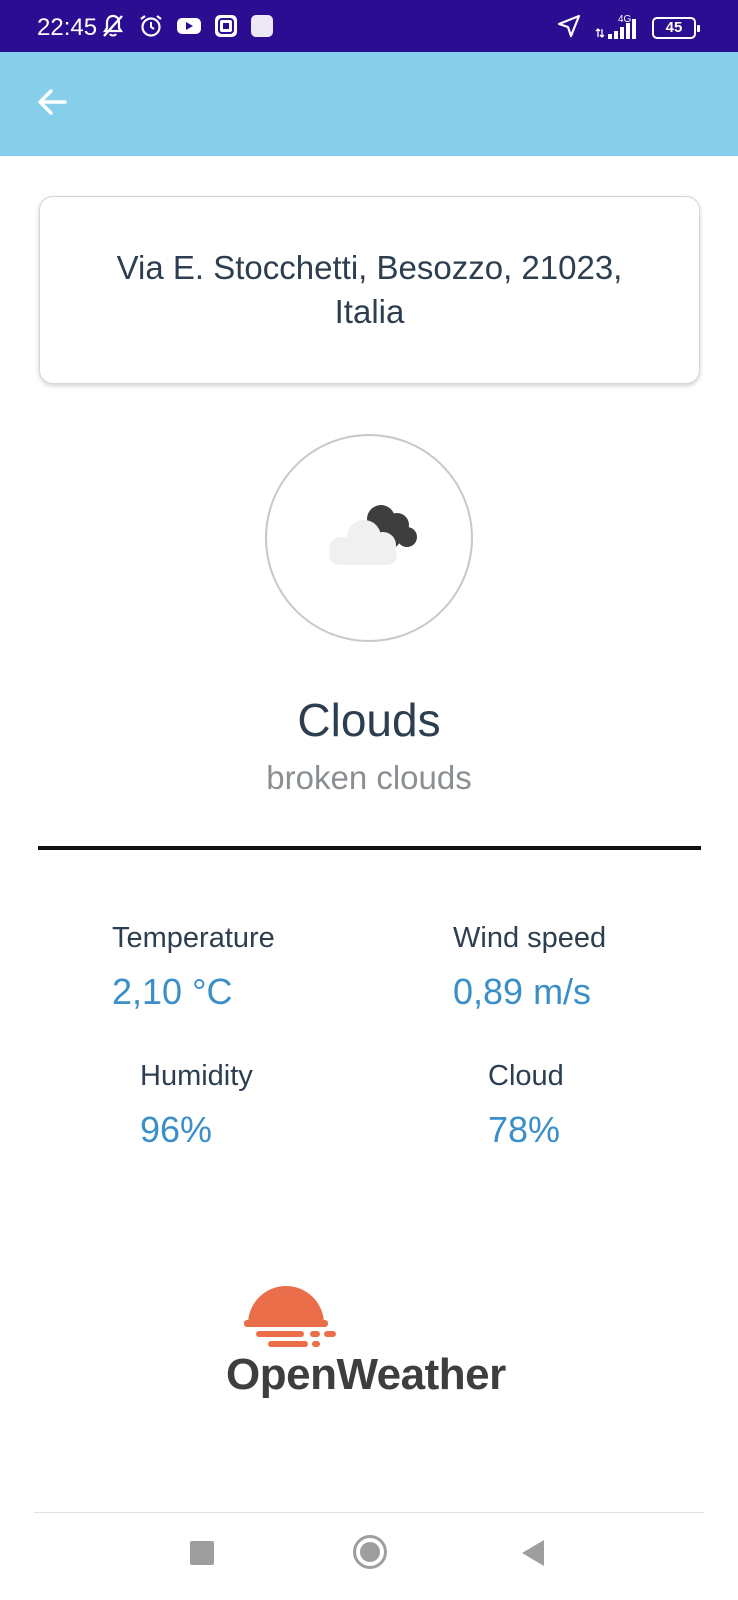 This screenshot has width=738, height=1600. I want to click on nav-back-button, so click(533, 1553).